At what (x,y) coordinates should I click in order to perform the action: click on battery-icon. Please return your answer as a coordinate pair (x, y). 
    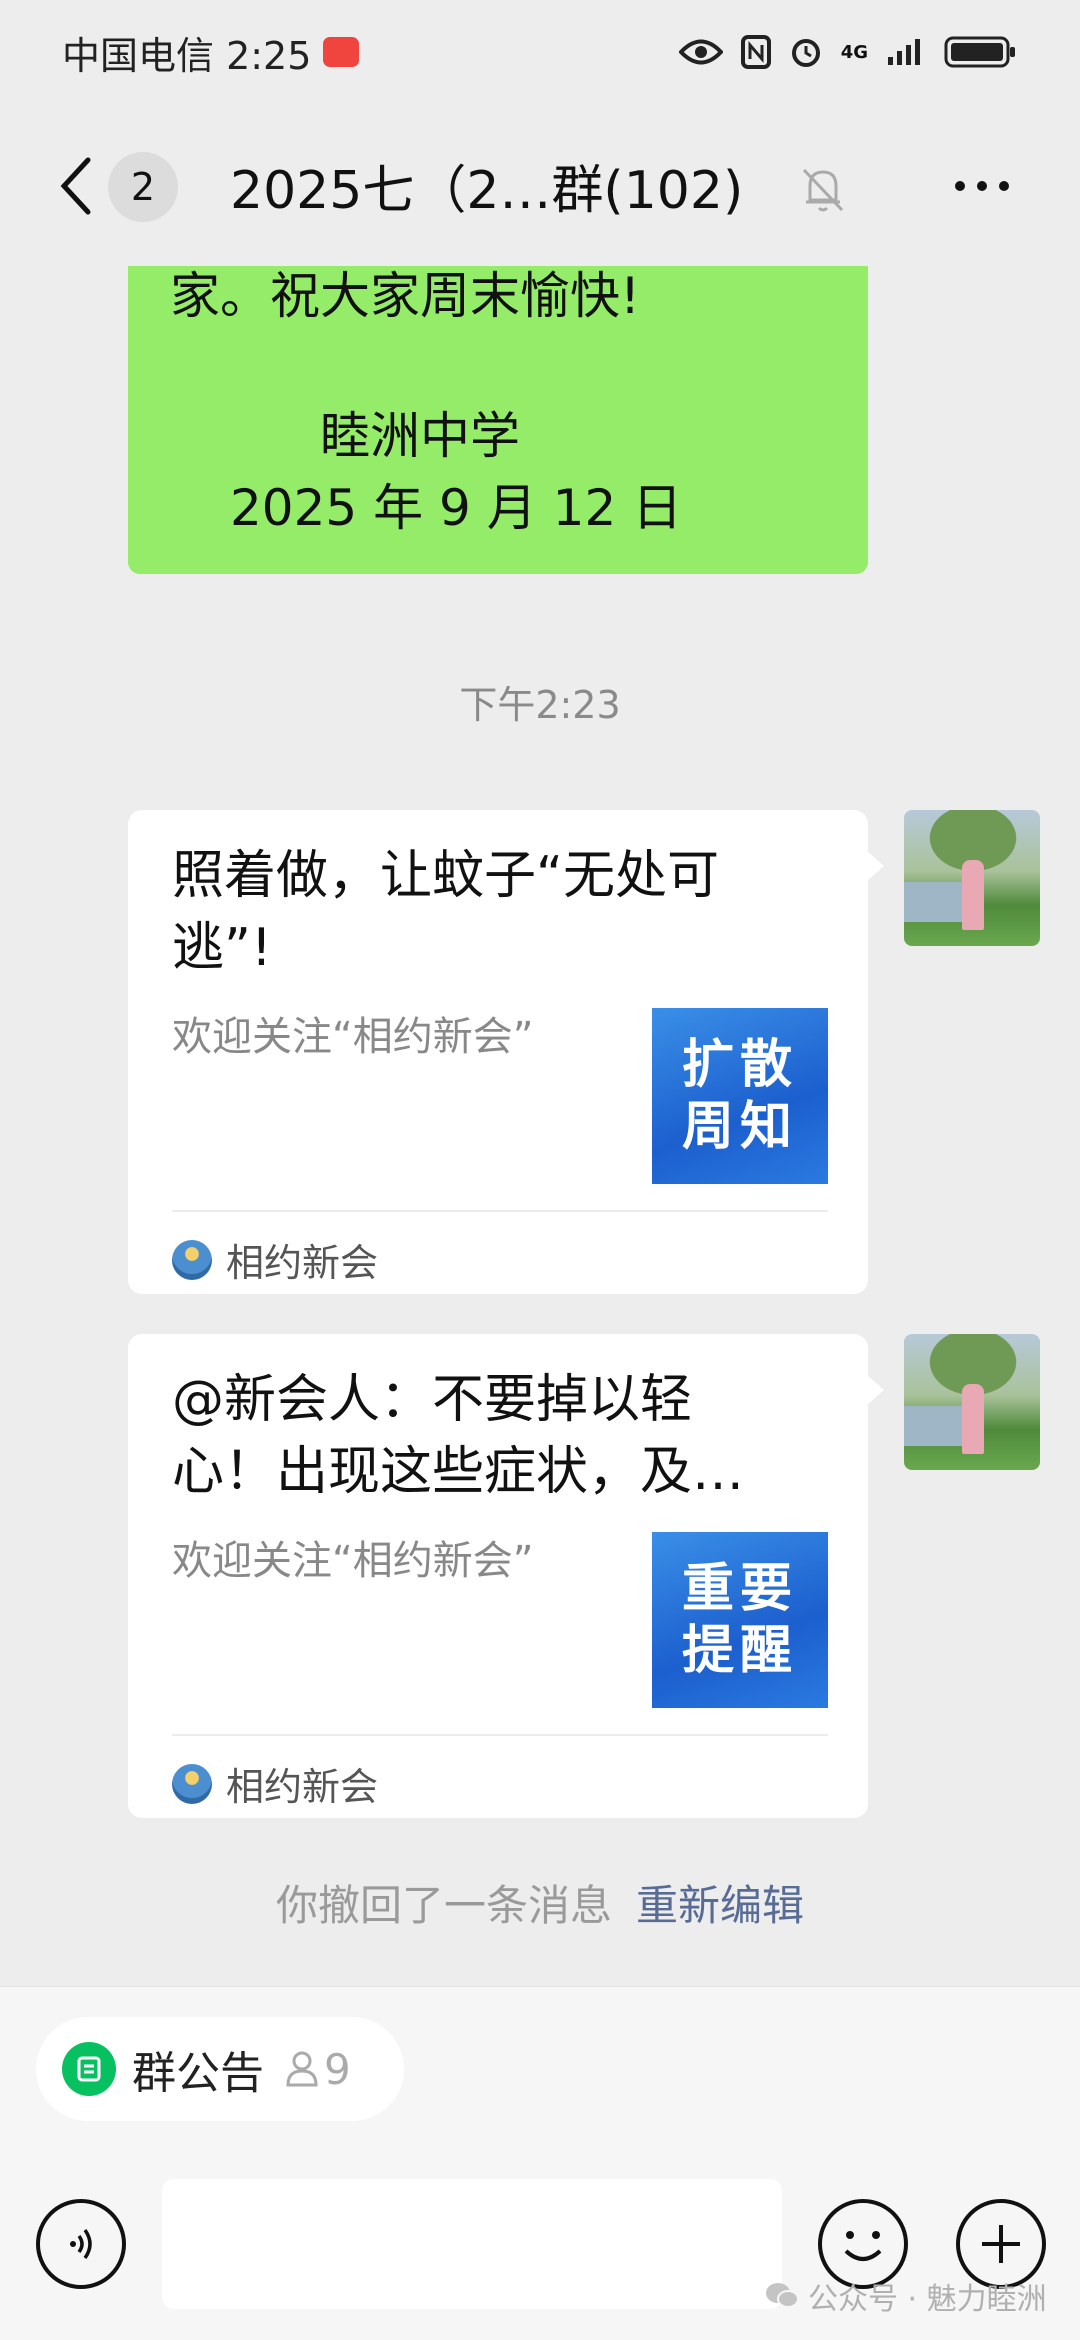
    Looking at the image, I should click on (979, 52).